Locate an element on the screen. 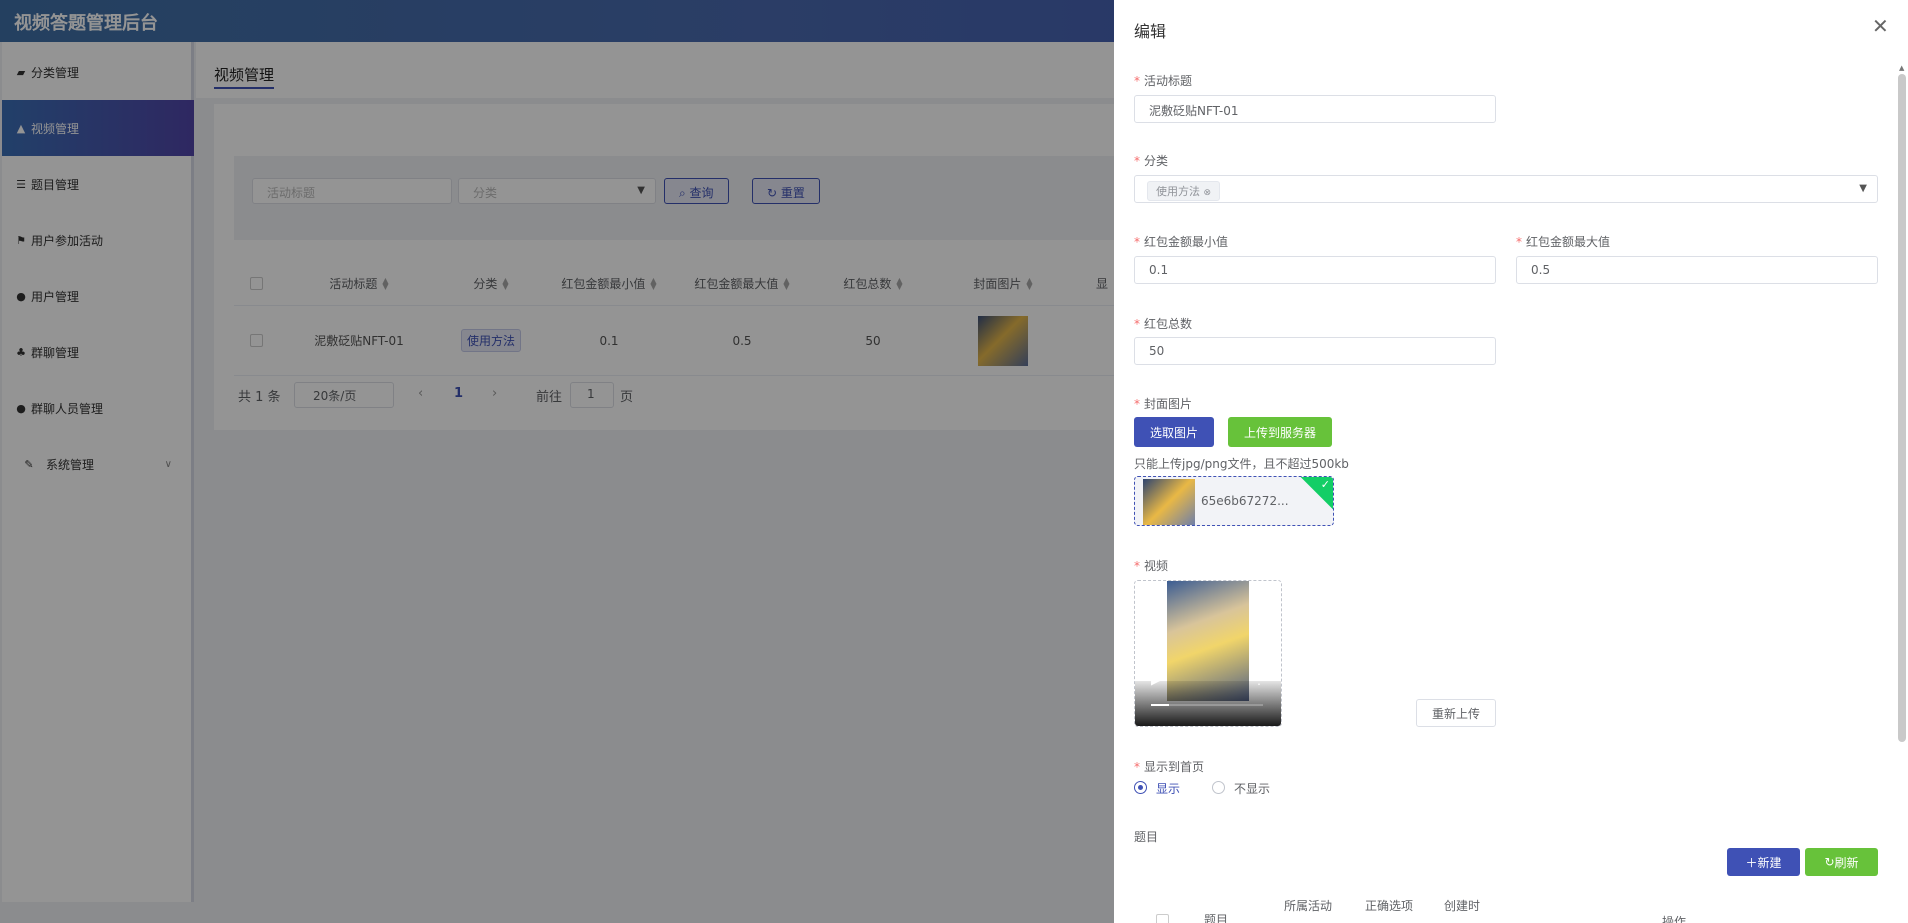  sub-th-action: 操作 is located at coordinates (1674, 919).